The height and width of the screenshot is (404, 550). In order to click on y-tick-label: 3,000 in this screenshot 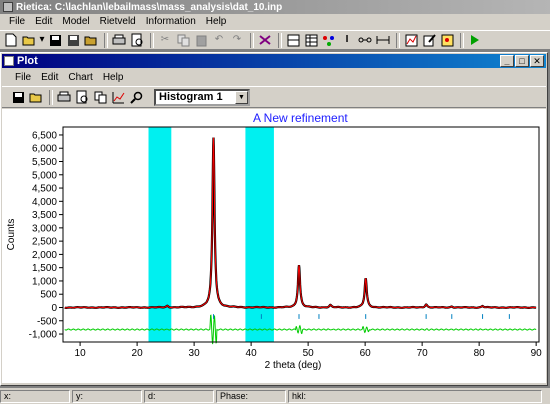, I will do `click(44, 228)`.